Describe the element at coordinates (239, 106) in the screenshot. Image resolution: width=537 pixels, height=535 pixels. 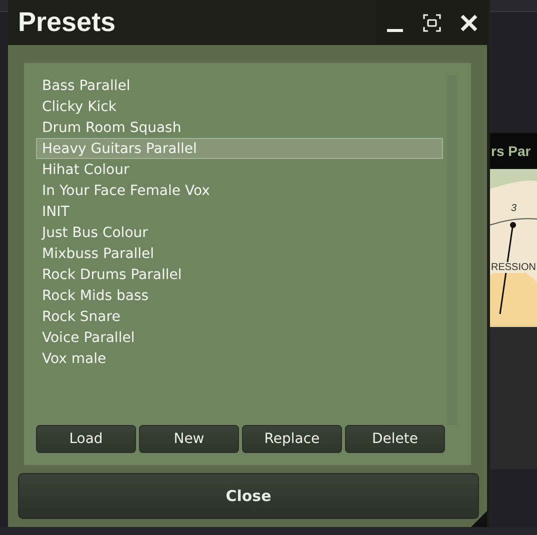
I see `preset-item: Clicky Kick` at that location.